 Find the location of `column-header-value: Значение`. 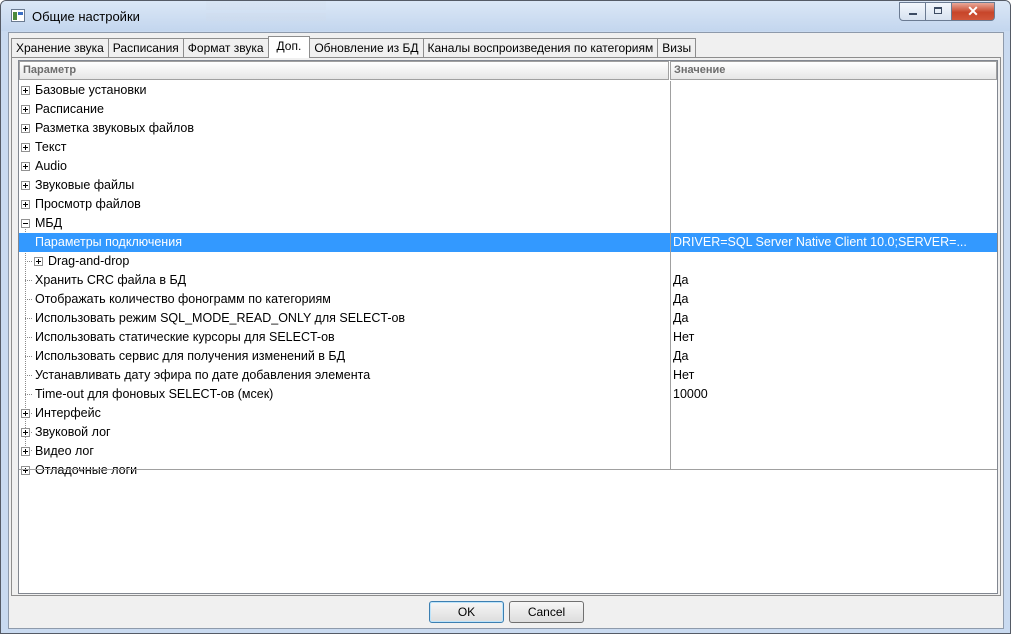

column-header-value: Значение is located at coordinates (833, 70).